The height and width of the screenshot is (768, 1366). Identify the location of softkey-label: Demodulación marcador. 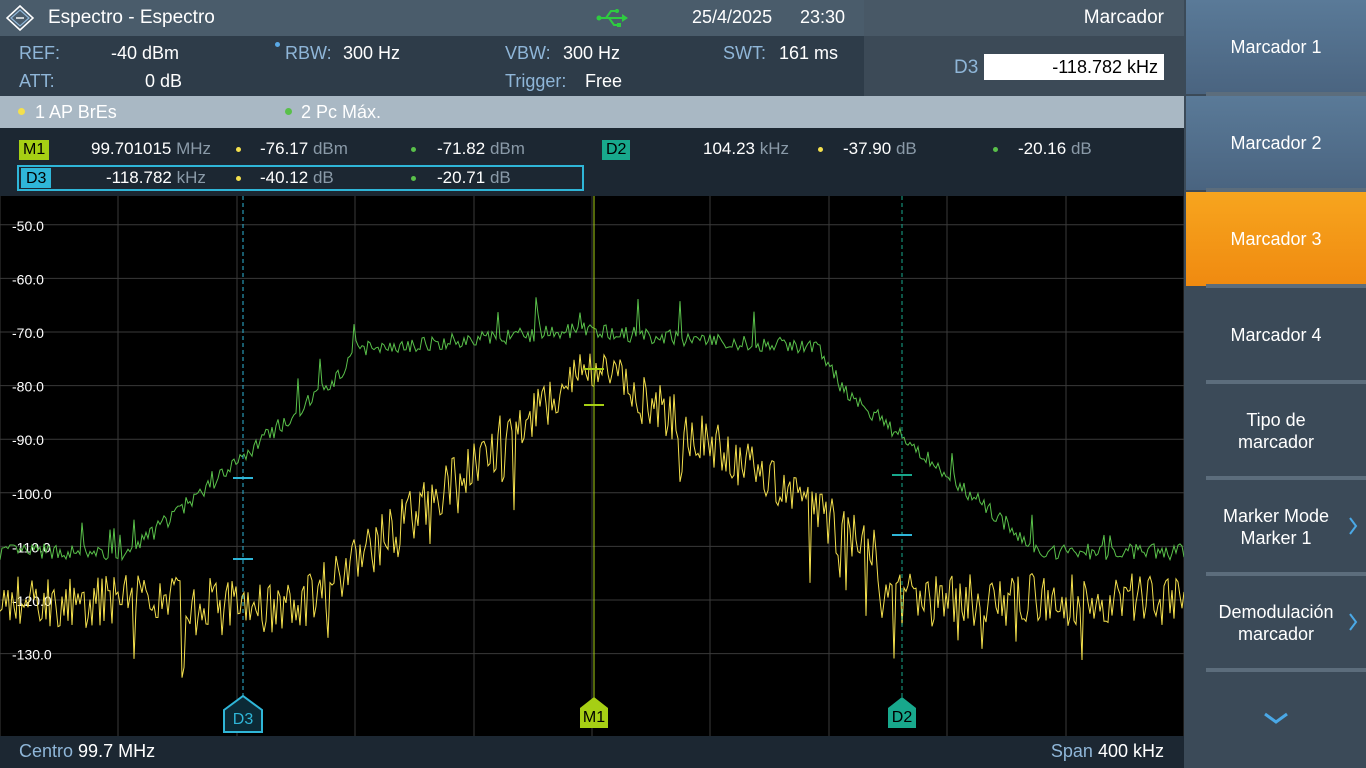
(1276, 623).